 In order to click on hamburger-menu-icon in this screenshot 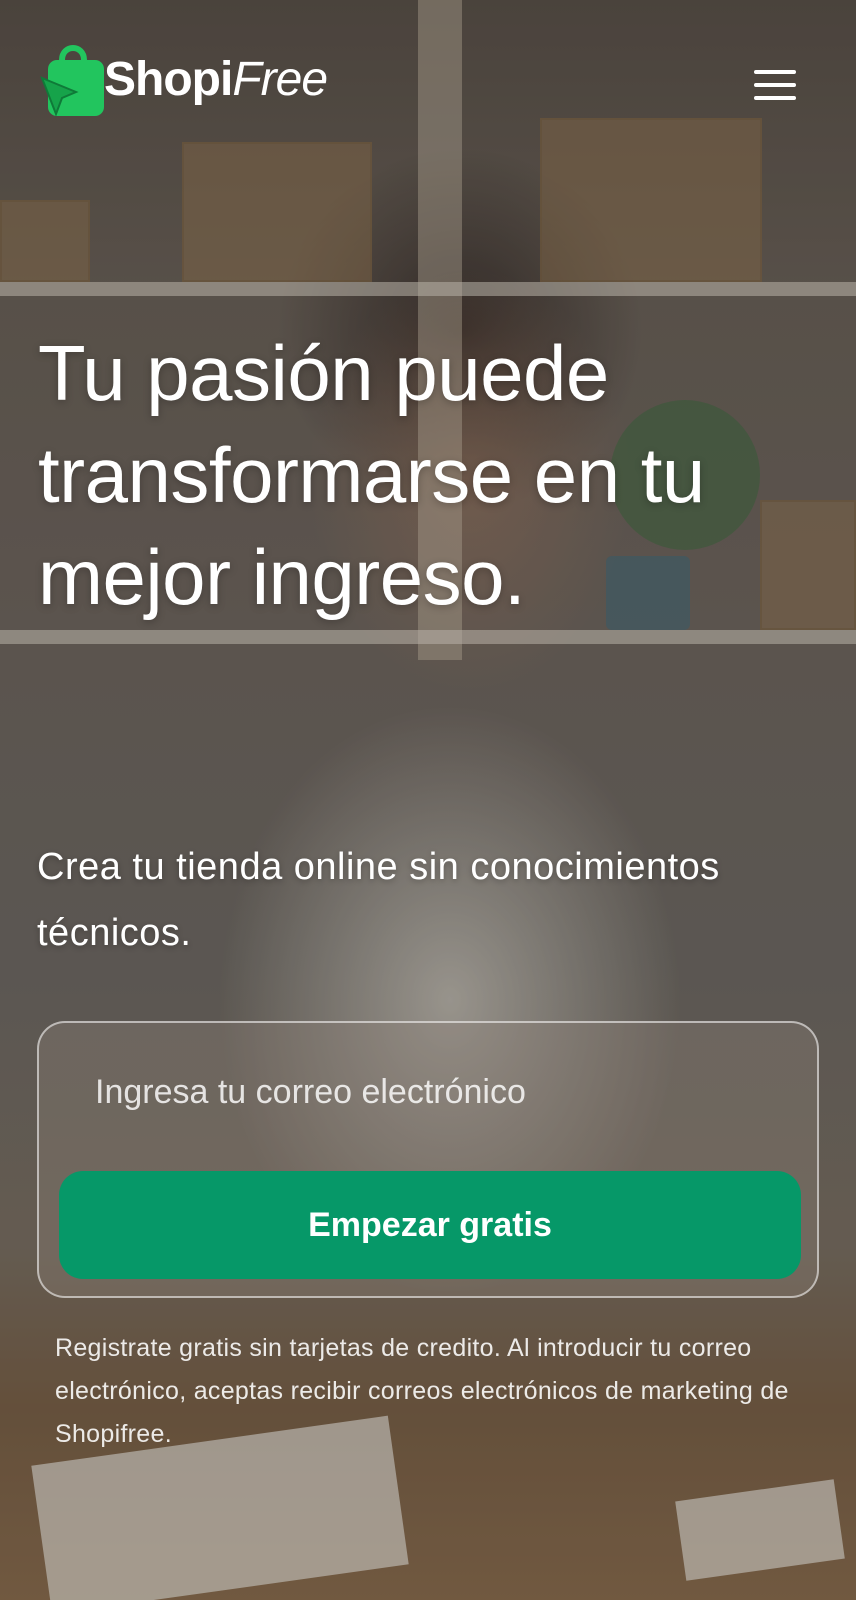, I will do `click(775, 87)`.